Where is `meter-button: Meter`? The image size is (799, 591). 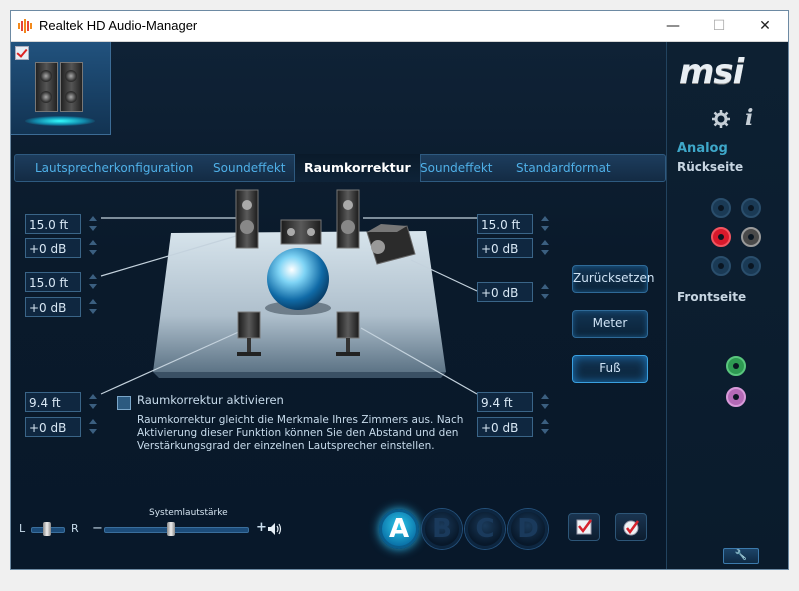 meter-button: Meter is located at coordinates (610, 324).